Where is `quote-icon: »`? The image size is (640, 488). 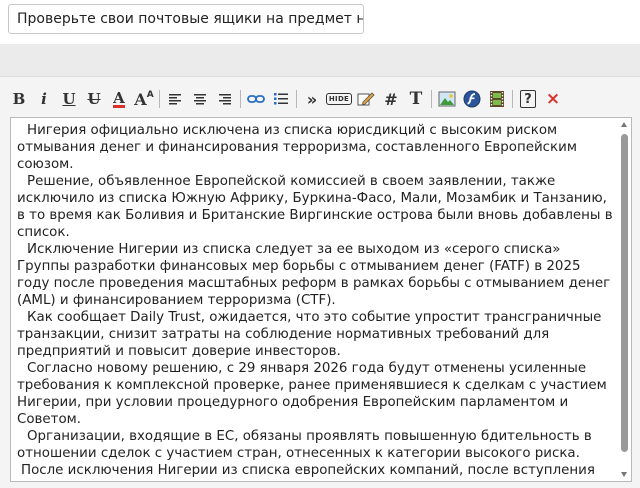
quote-icon: » is located at coordinates (312, 99).